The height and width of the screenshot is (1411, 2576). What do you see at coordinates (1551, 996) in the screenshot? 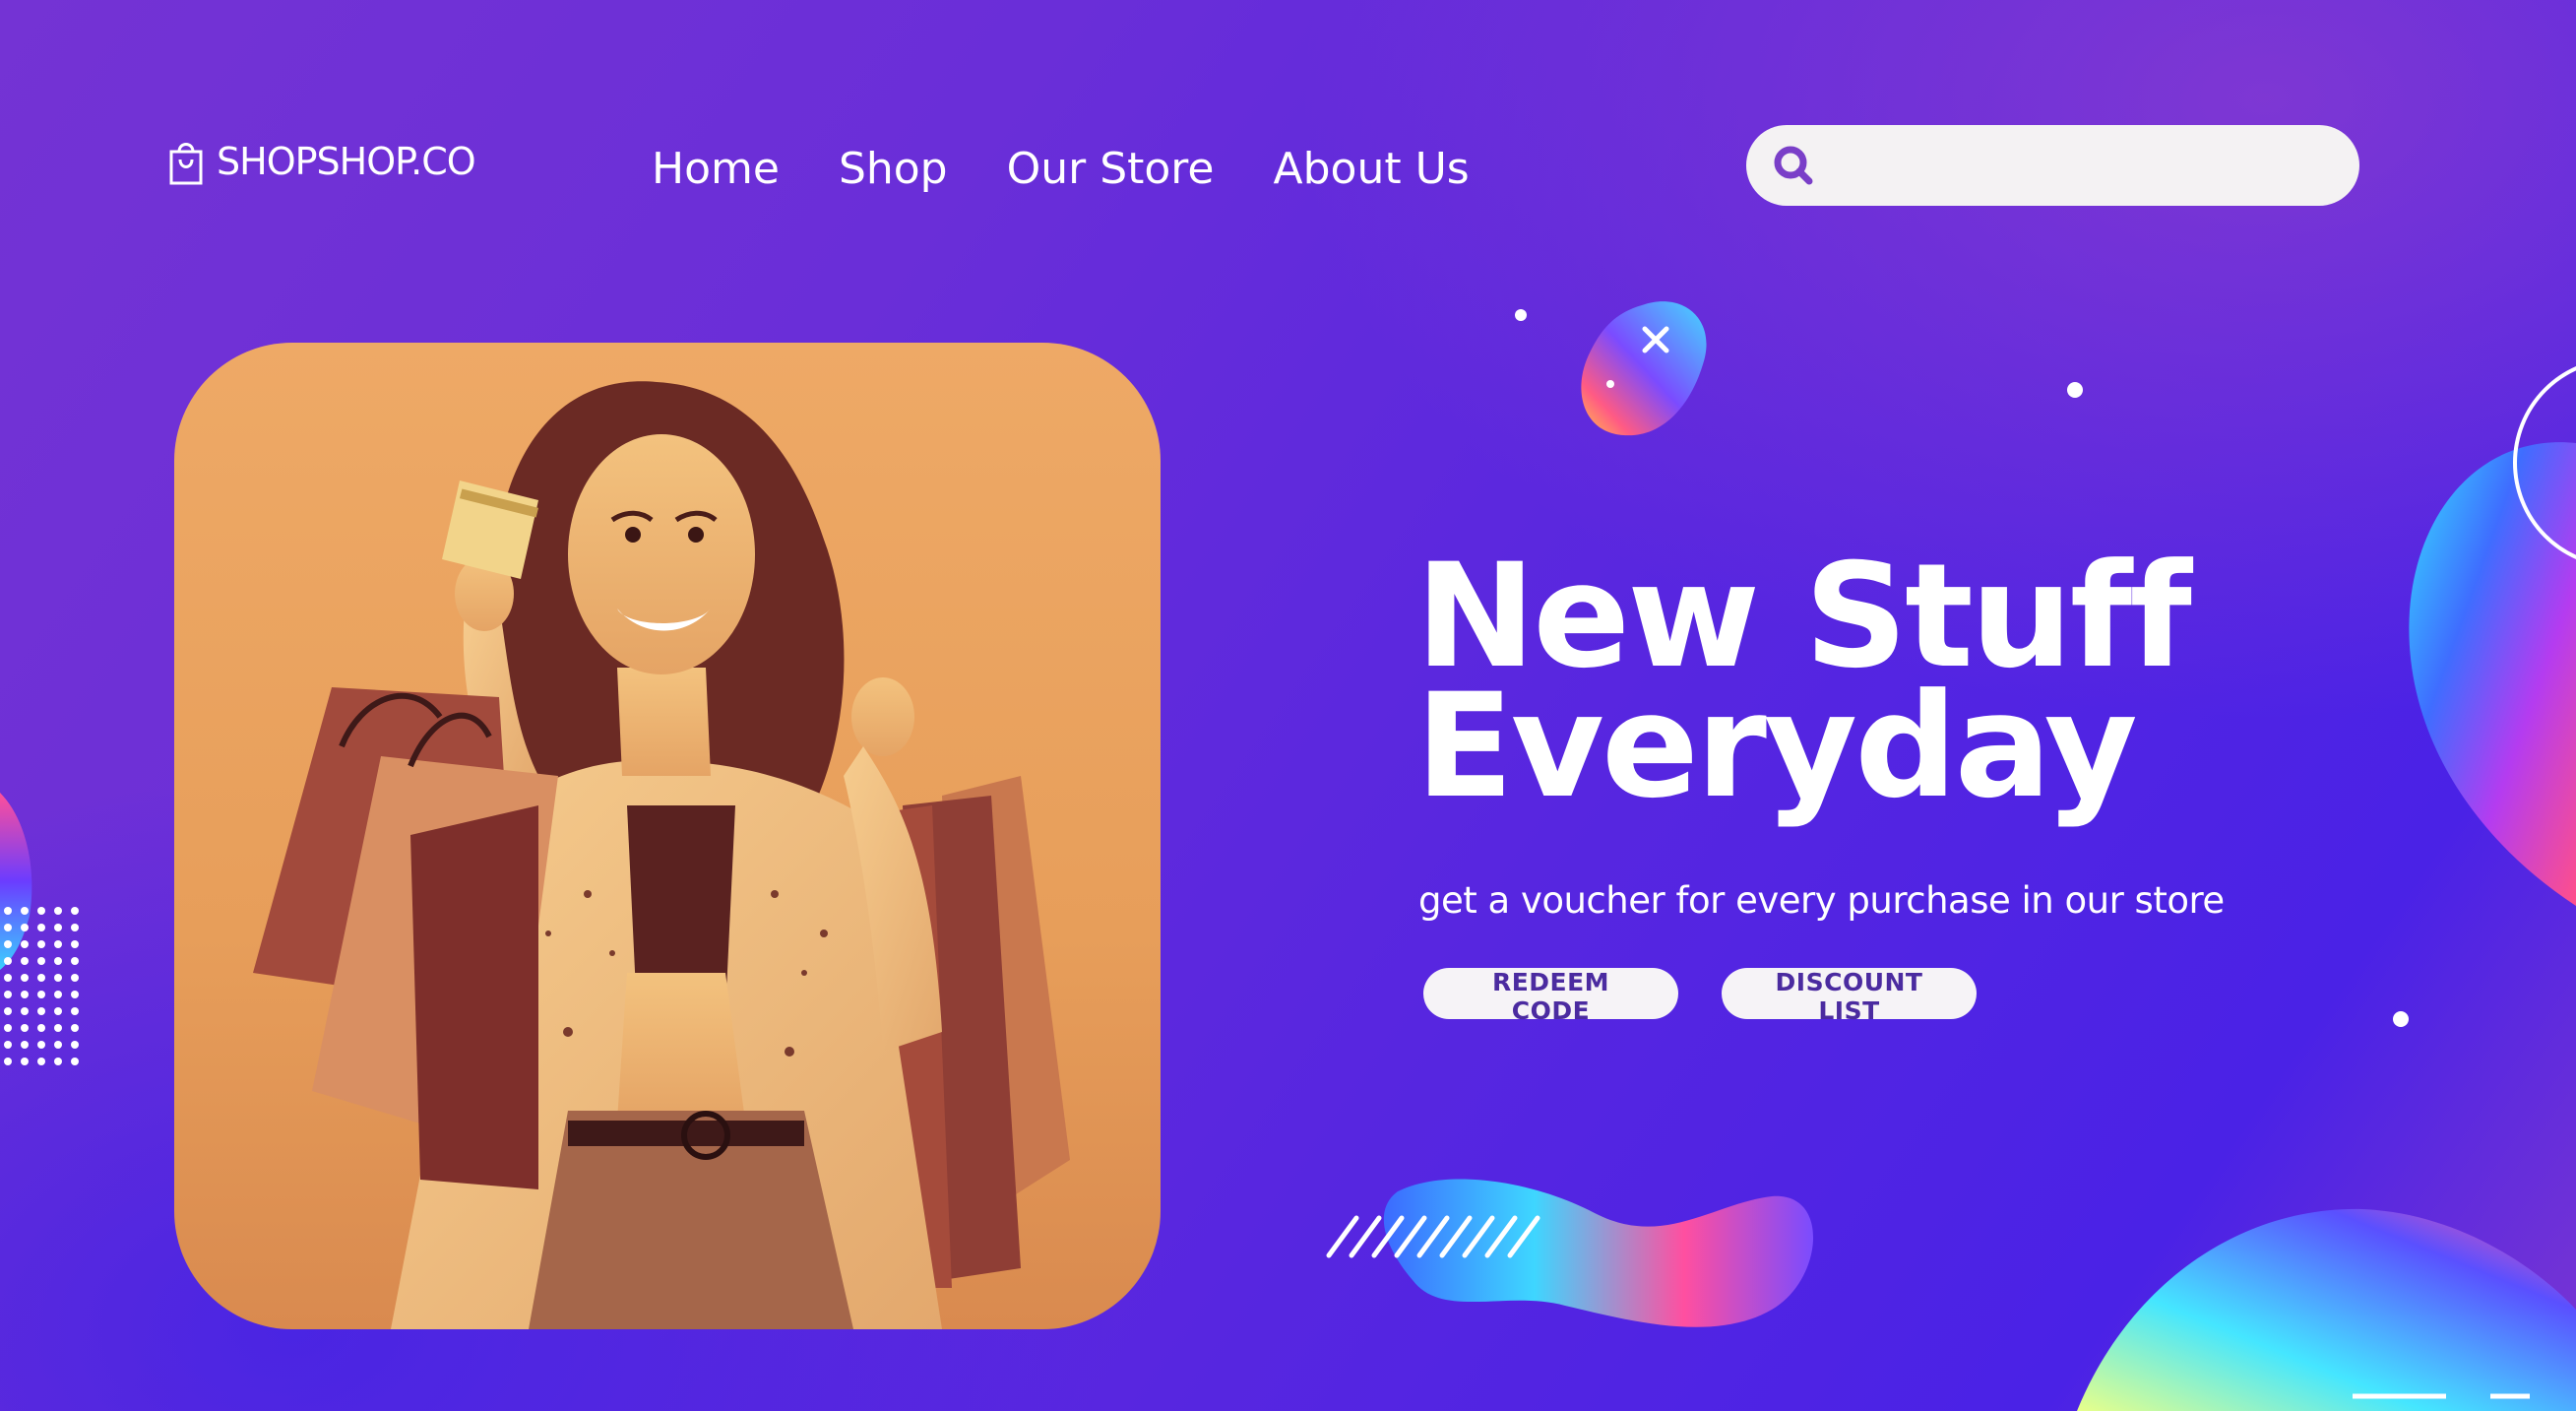
I see `redeem-code-button: REDEEM CODE` at bounding box center [1551, 996].